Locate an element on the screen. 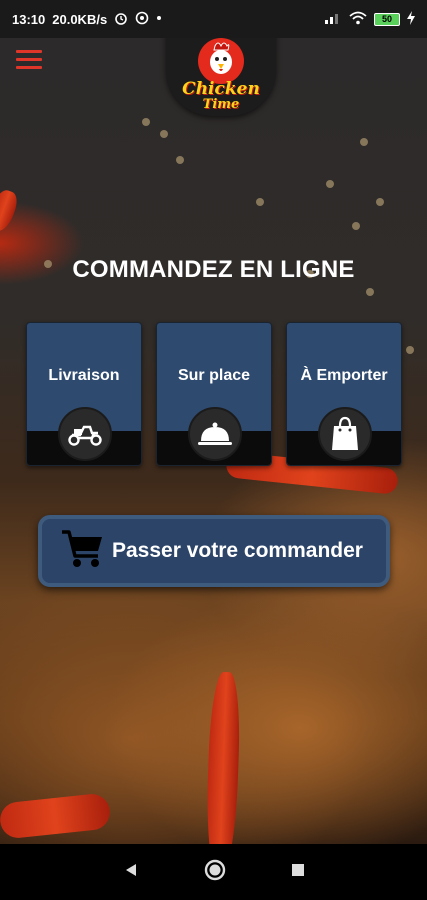 Image resolution: width=427 pixels, height=900 pixels. system-navigation-bar is located at coordinates (213, 872).